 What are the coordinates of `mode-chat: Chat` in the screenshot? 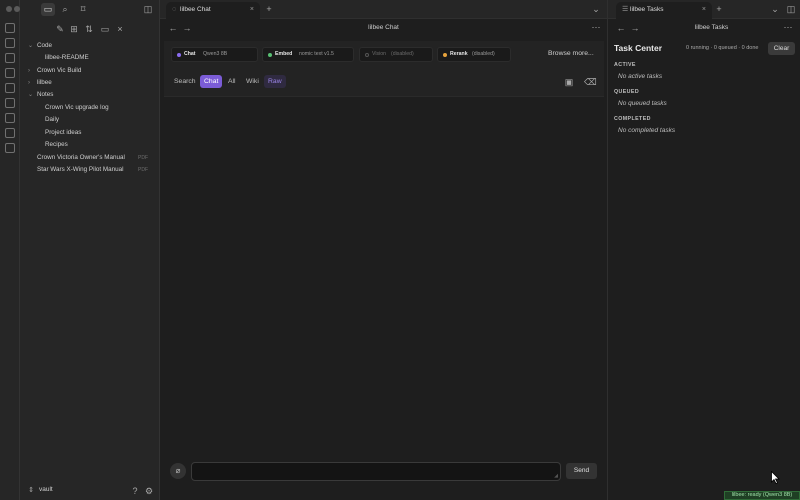 It's located at (211, 81).